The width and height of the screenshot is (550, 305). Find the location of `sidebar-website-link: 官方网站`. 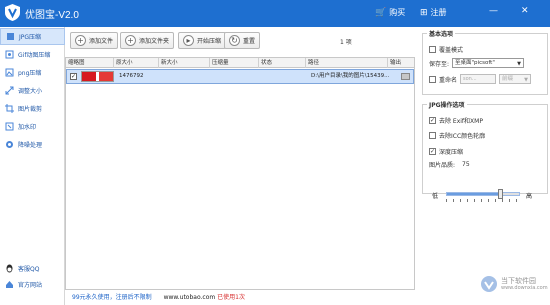

sidebar-website-link: 官方网站 is located at coordinates (23, 284).